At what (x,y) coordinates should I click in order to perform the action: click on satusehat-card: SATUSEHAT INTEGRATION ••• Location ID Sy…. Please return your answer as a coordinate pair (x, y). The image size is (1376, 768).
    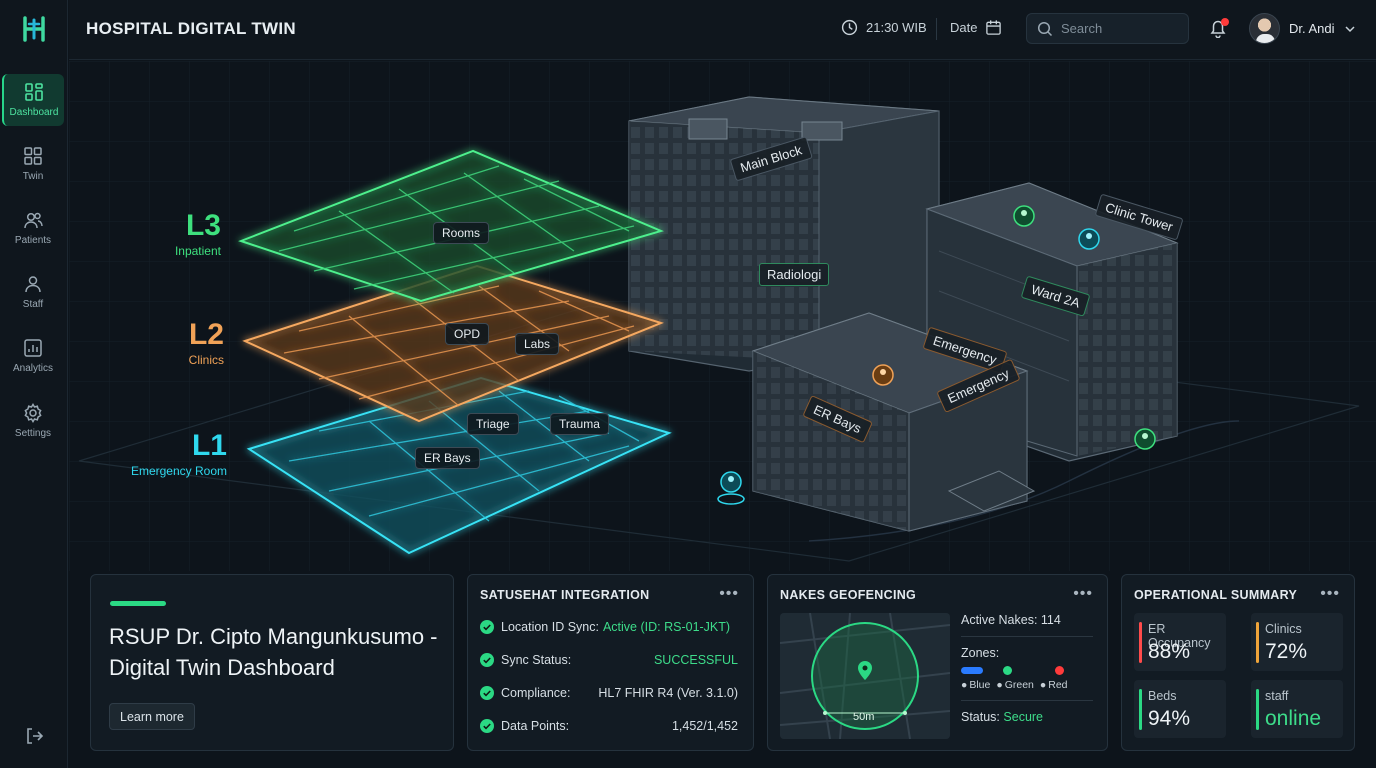
    Looking at the image, I should click on (610, 662).